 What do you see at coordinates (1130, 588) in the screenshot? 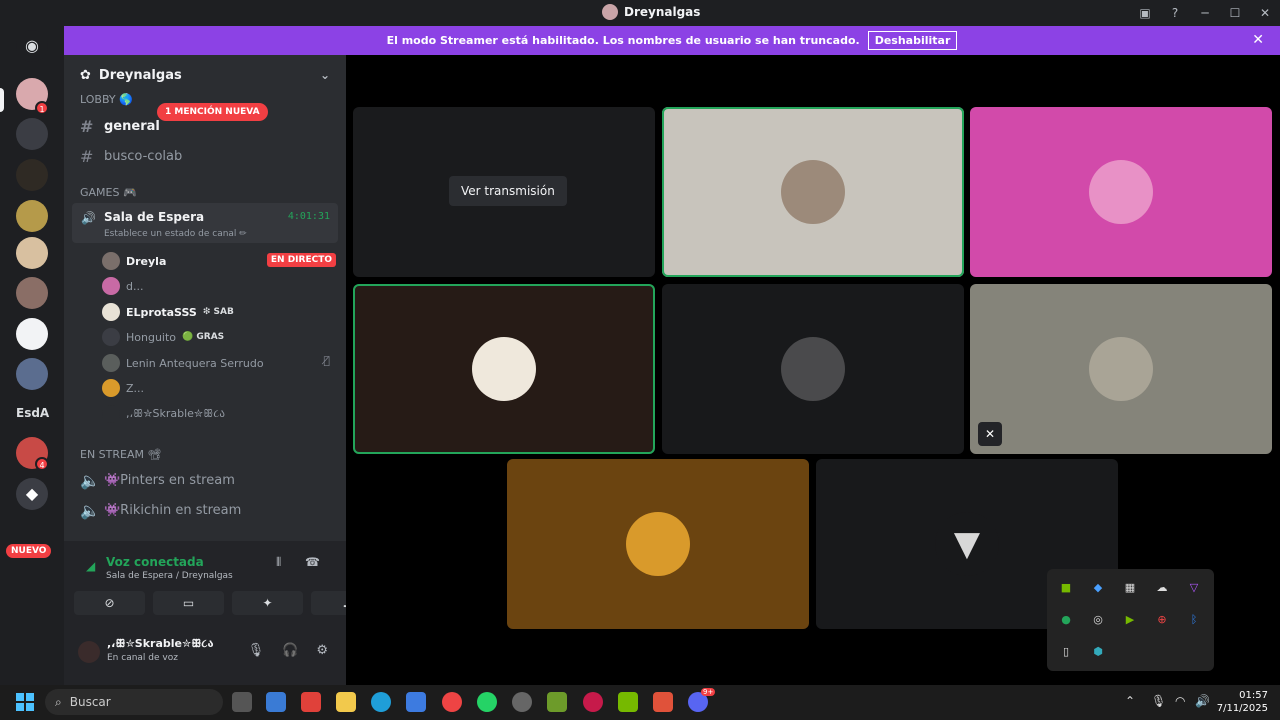
I see `keyboard-icon: ▦` at bounding box center [1130, 588].